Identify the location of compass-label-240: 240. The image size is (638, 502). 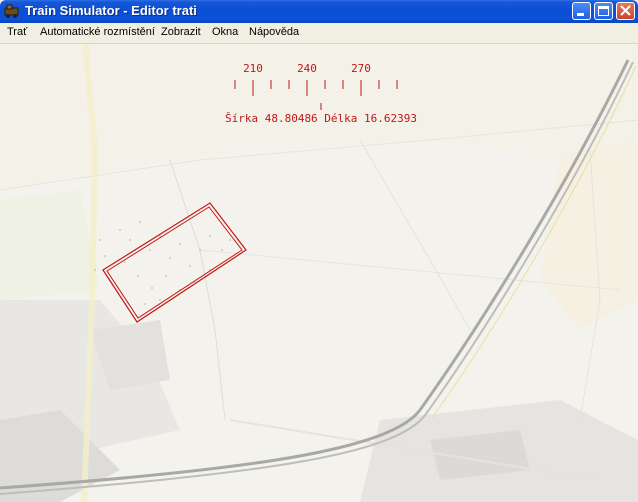
(307, 68).